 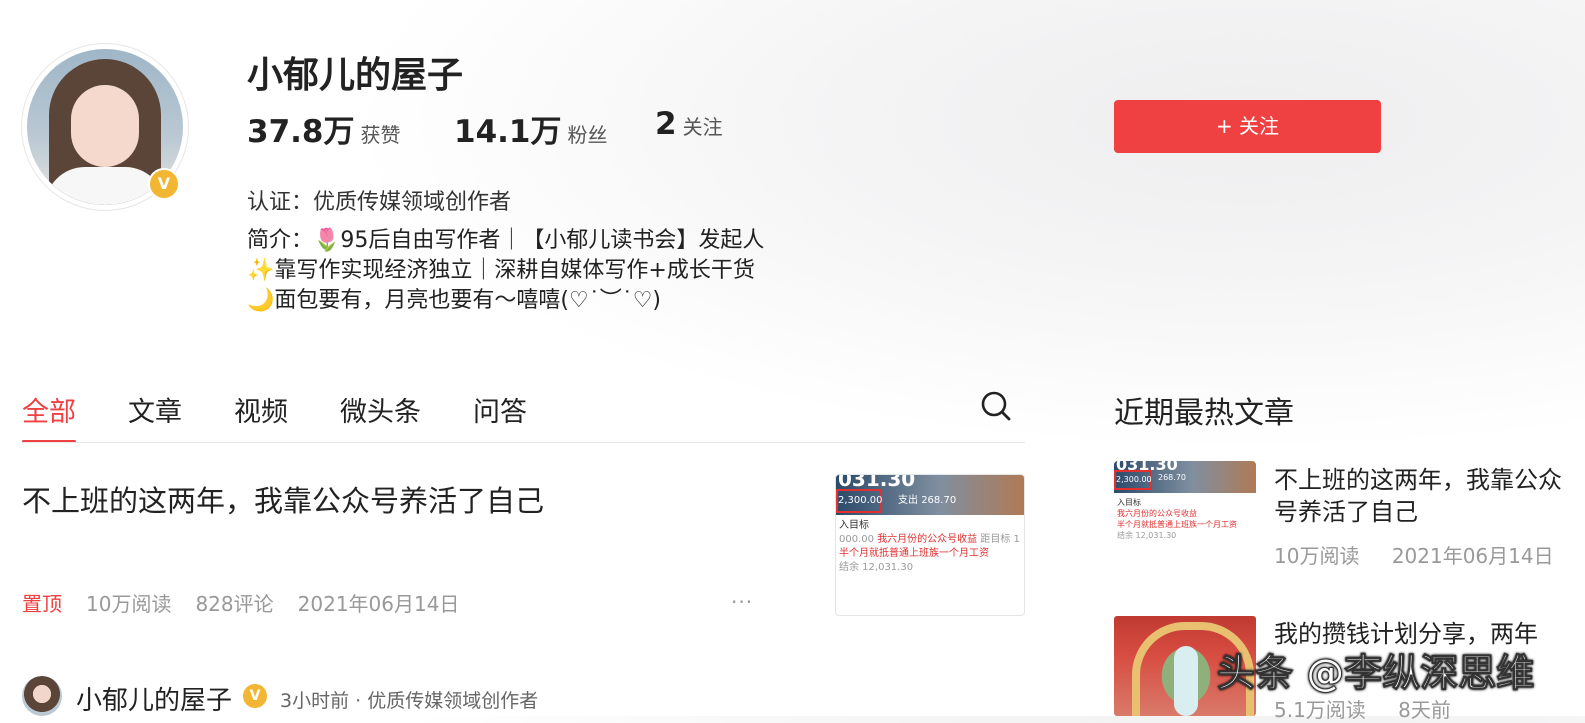 I want to click on thumb-row-num: 000.00, so click(x=856, y=539).